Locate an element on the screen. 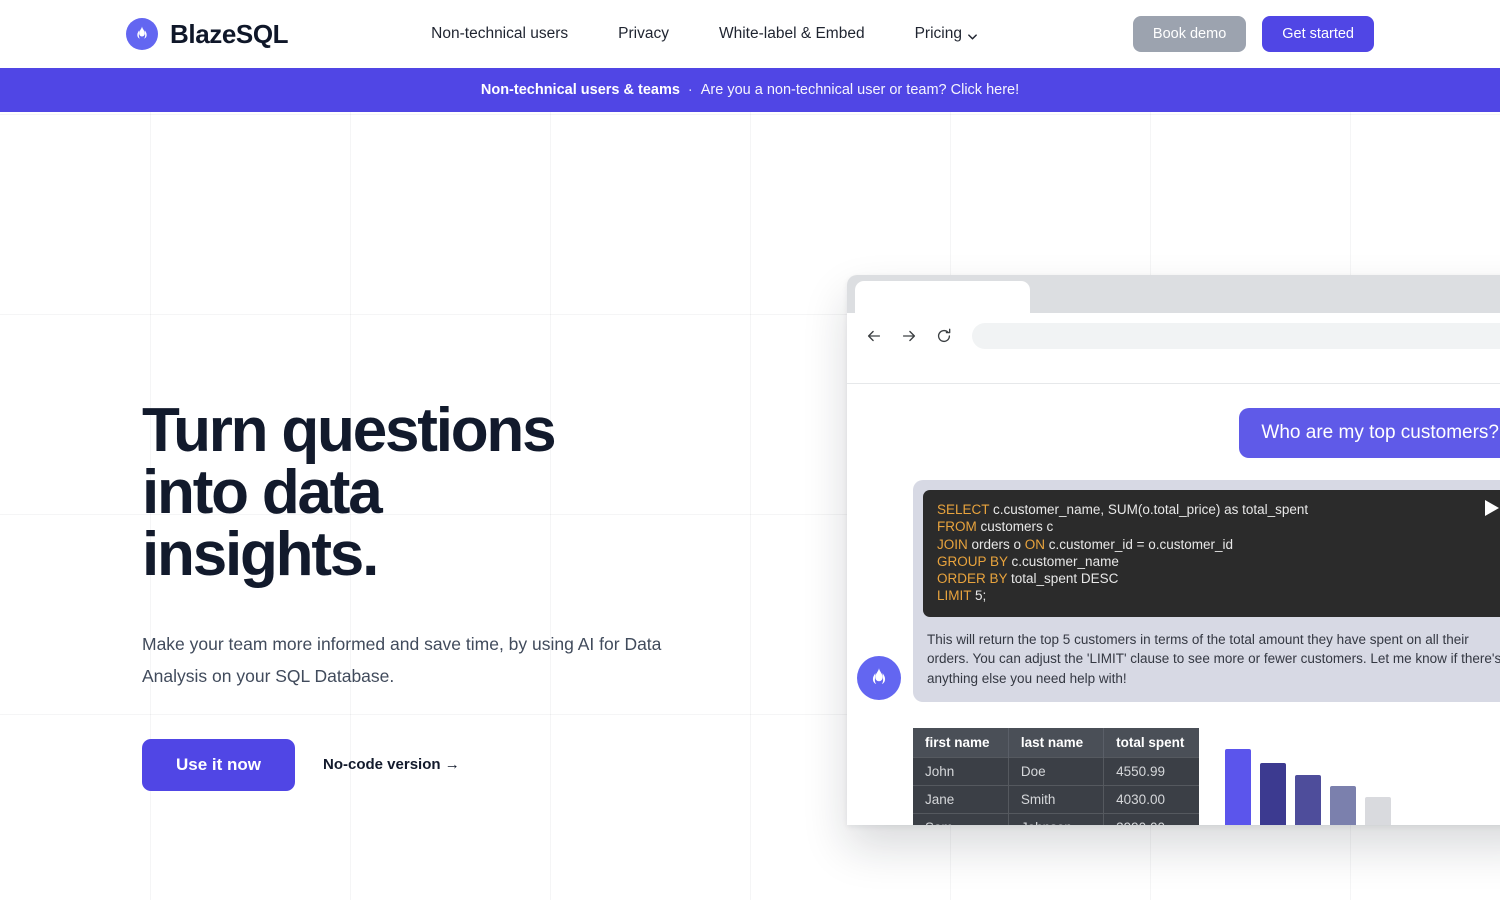  column-header: last name is located at coordinates (1056, 743).